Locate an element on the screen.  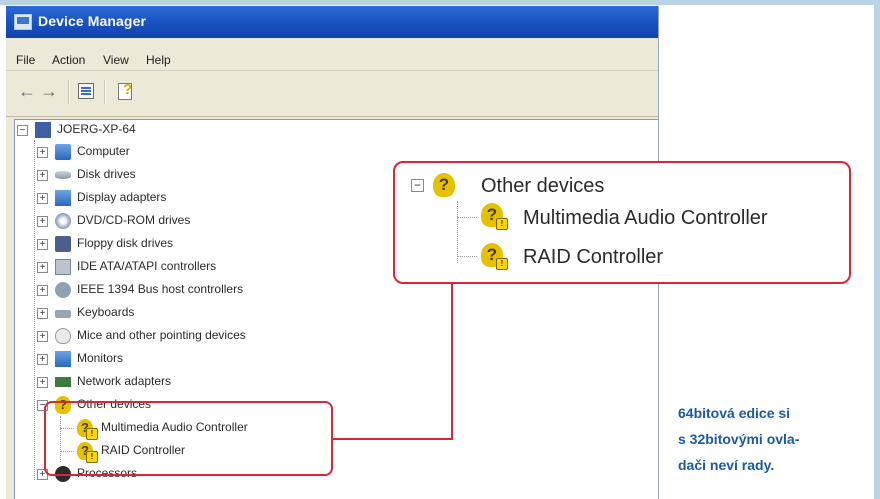
highlight-box is located at coordinates (188, 438).